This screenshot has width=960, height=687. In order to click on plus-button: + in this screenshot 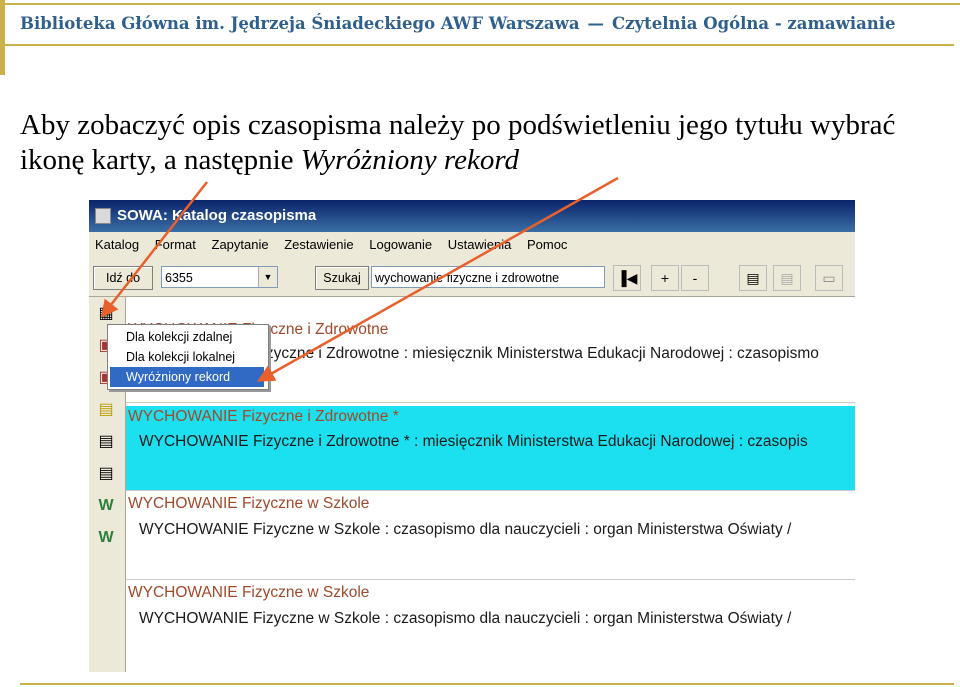, I will do `click(665, 278)`.